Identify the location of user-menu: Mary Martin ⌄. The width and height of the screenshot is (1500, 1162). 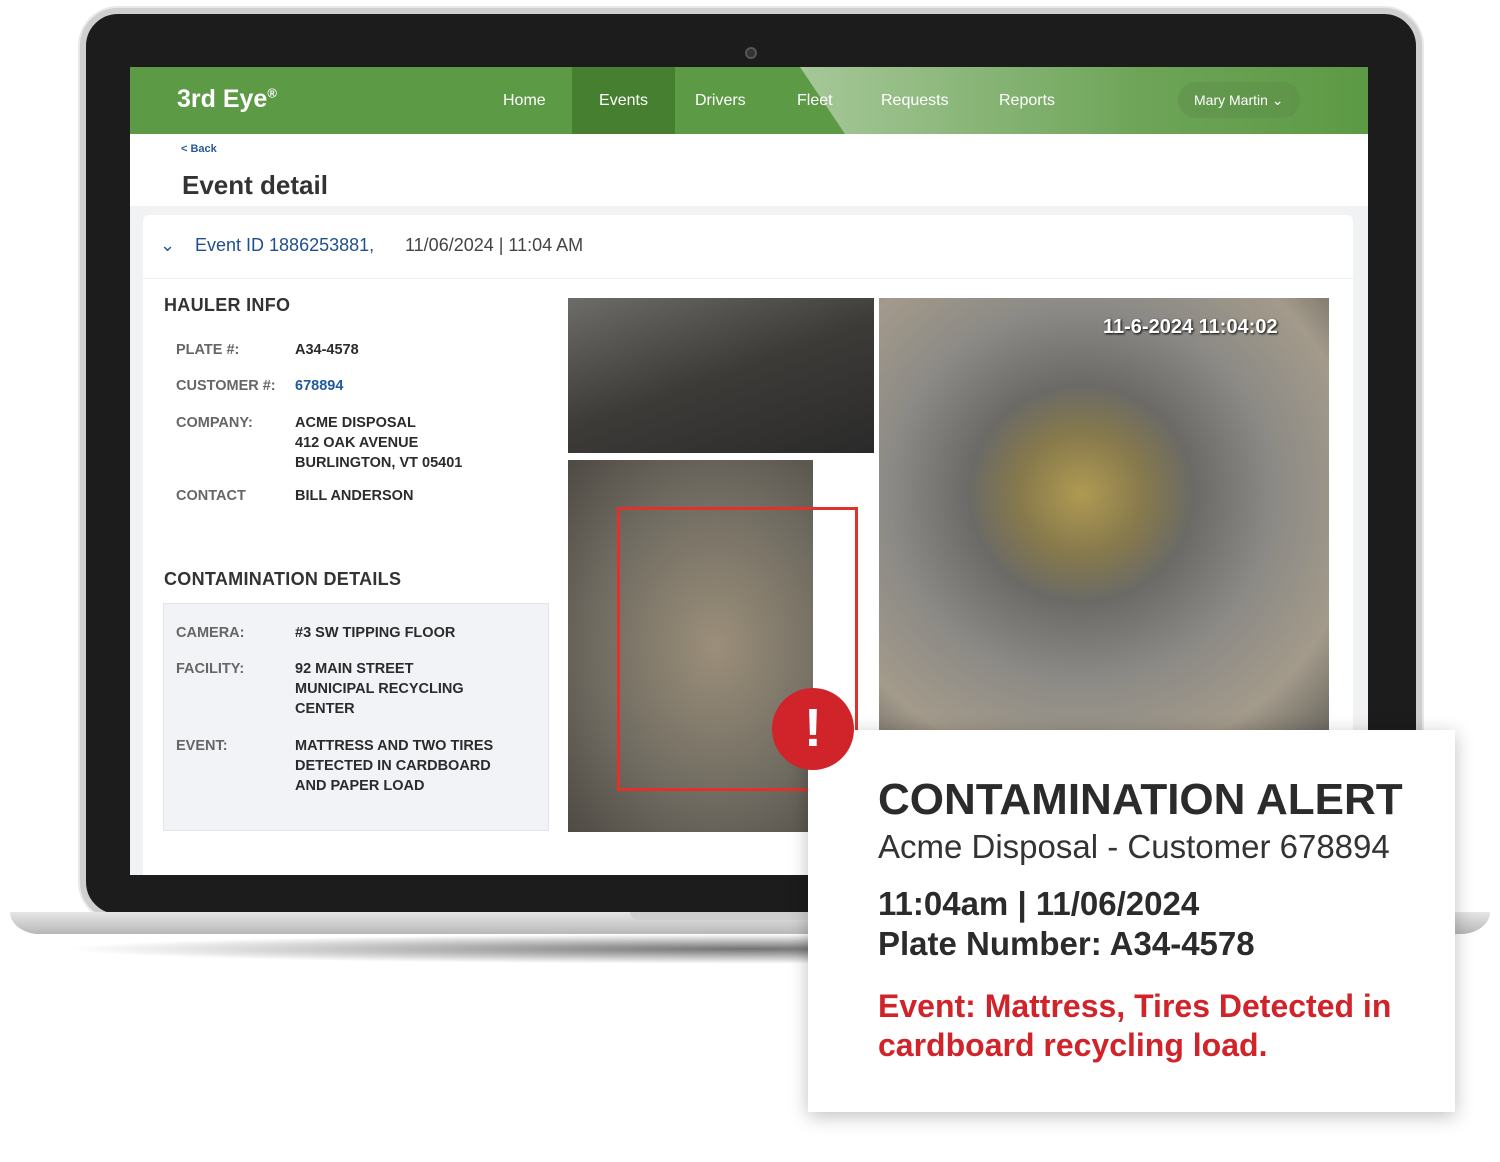
(1239, 100).